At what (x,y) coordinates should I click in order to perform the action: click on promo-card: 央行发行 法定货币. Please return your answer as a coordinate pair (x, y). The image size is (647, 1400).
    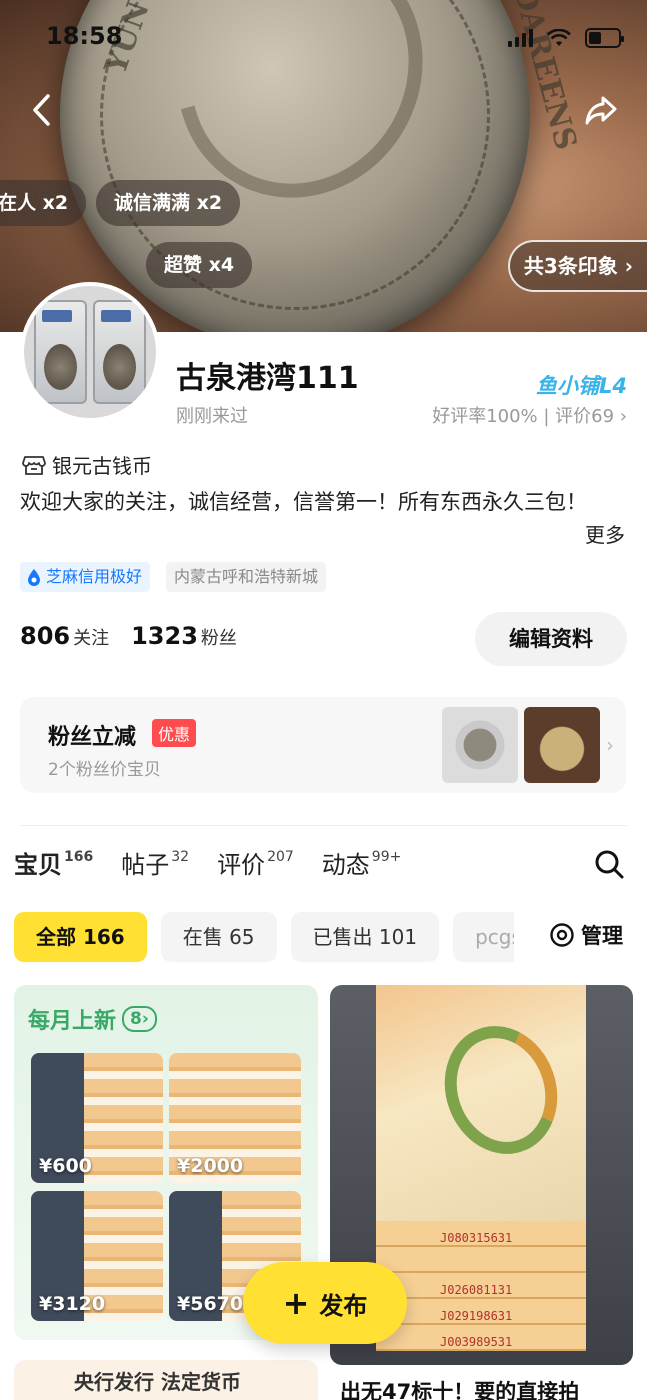
    Looking at the image, I should click on (166, 1380).